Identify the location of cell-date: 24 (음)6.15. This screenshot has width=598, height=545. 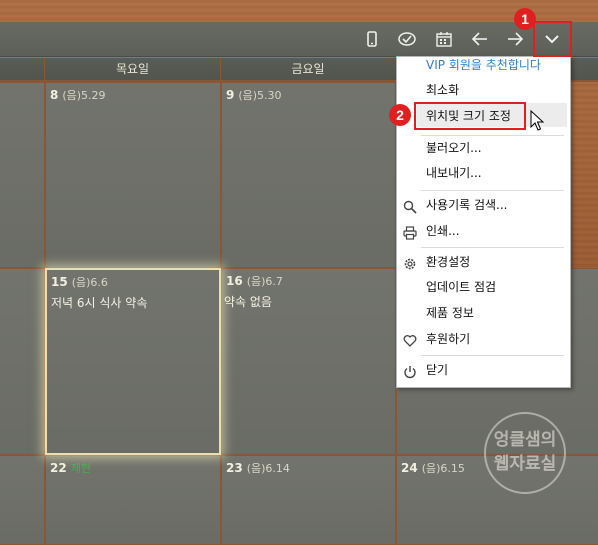
(433, 468).